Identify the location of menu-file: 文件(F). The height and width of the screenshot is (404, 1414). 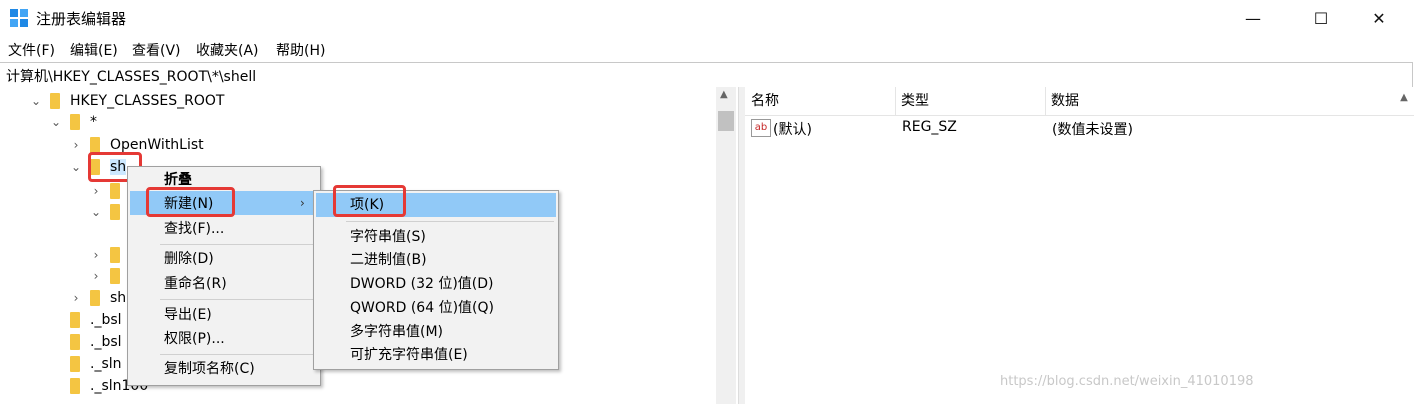
(31, 50).